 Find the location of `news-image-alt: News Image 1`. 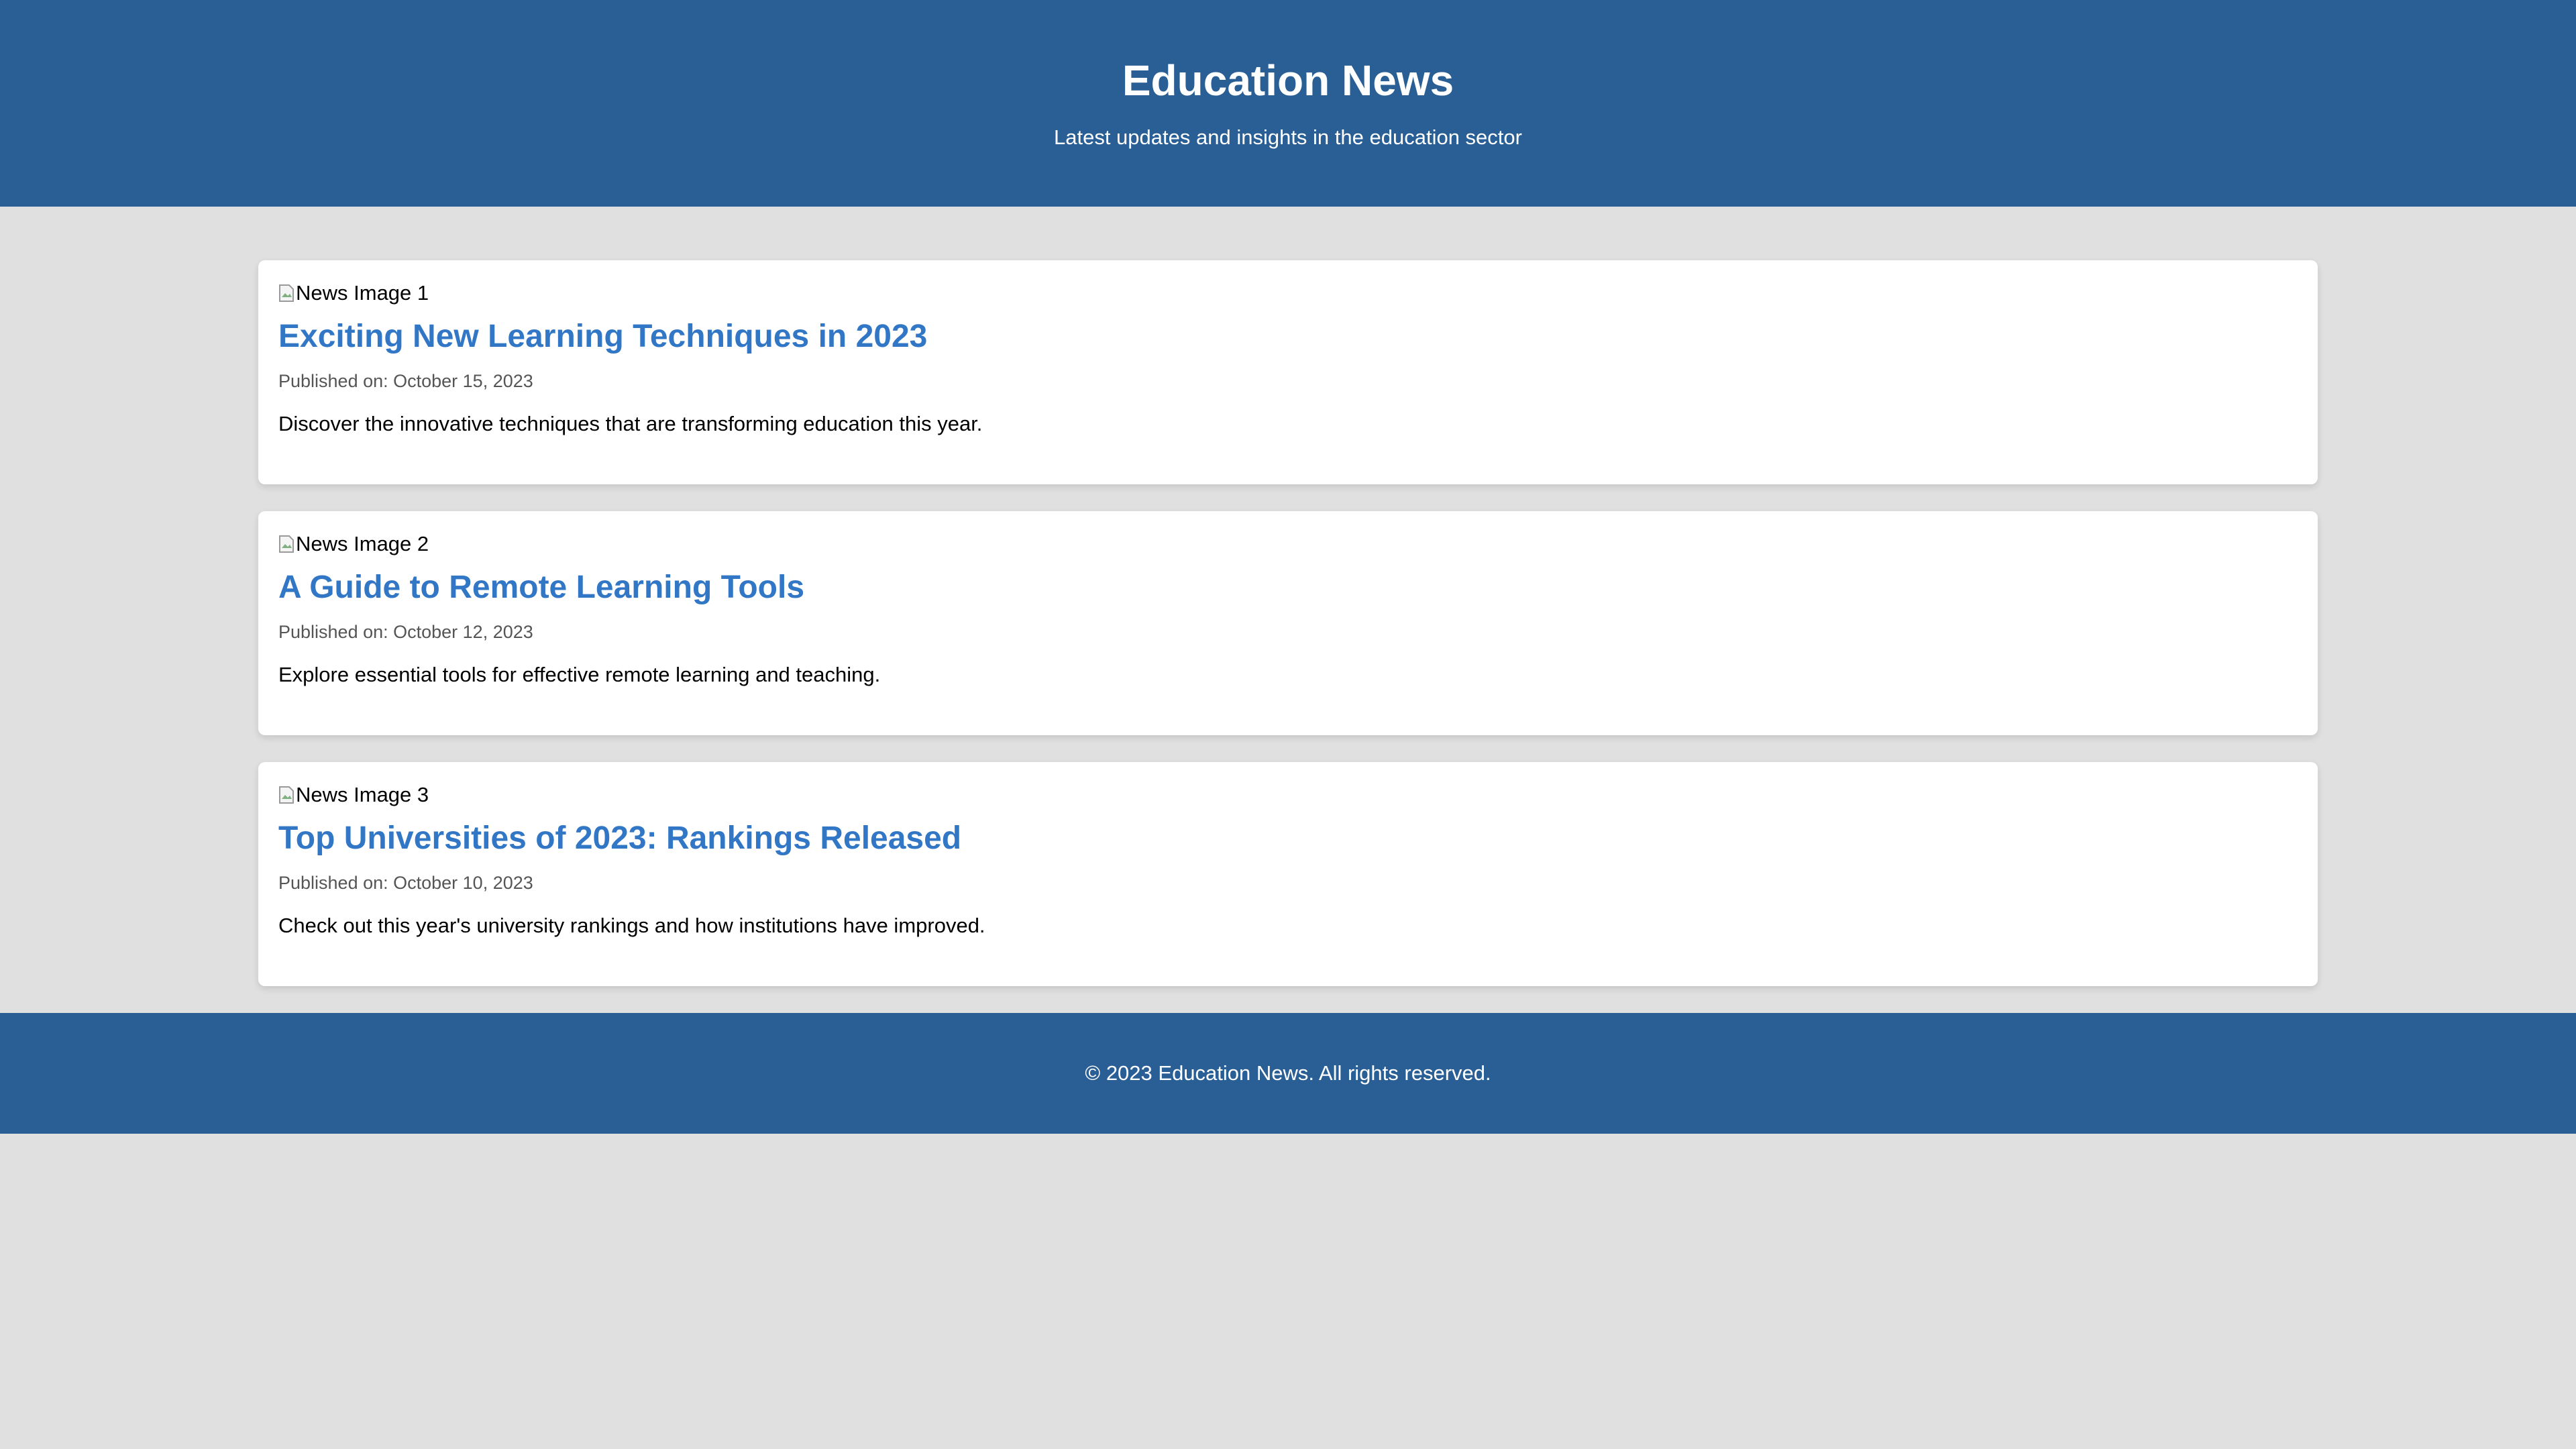

news-image-alt: News Image 1 is located at coordinates (362, 293).